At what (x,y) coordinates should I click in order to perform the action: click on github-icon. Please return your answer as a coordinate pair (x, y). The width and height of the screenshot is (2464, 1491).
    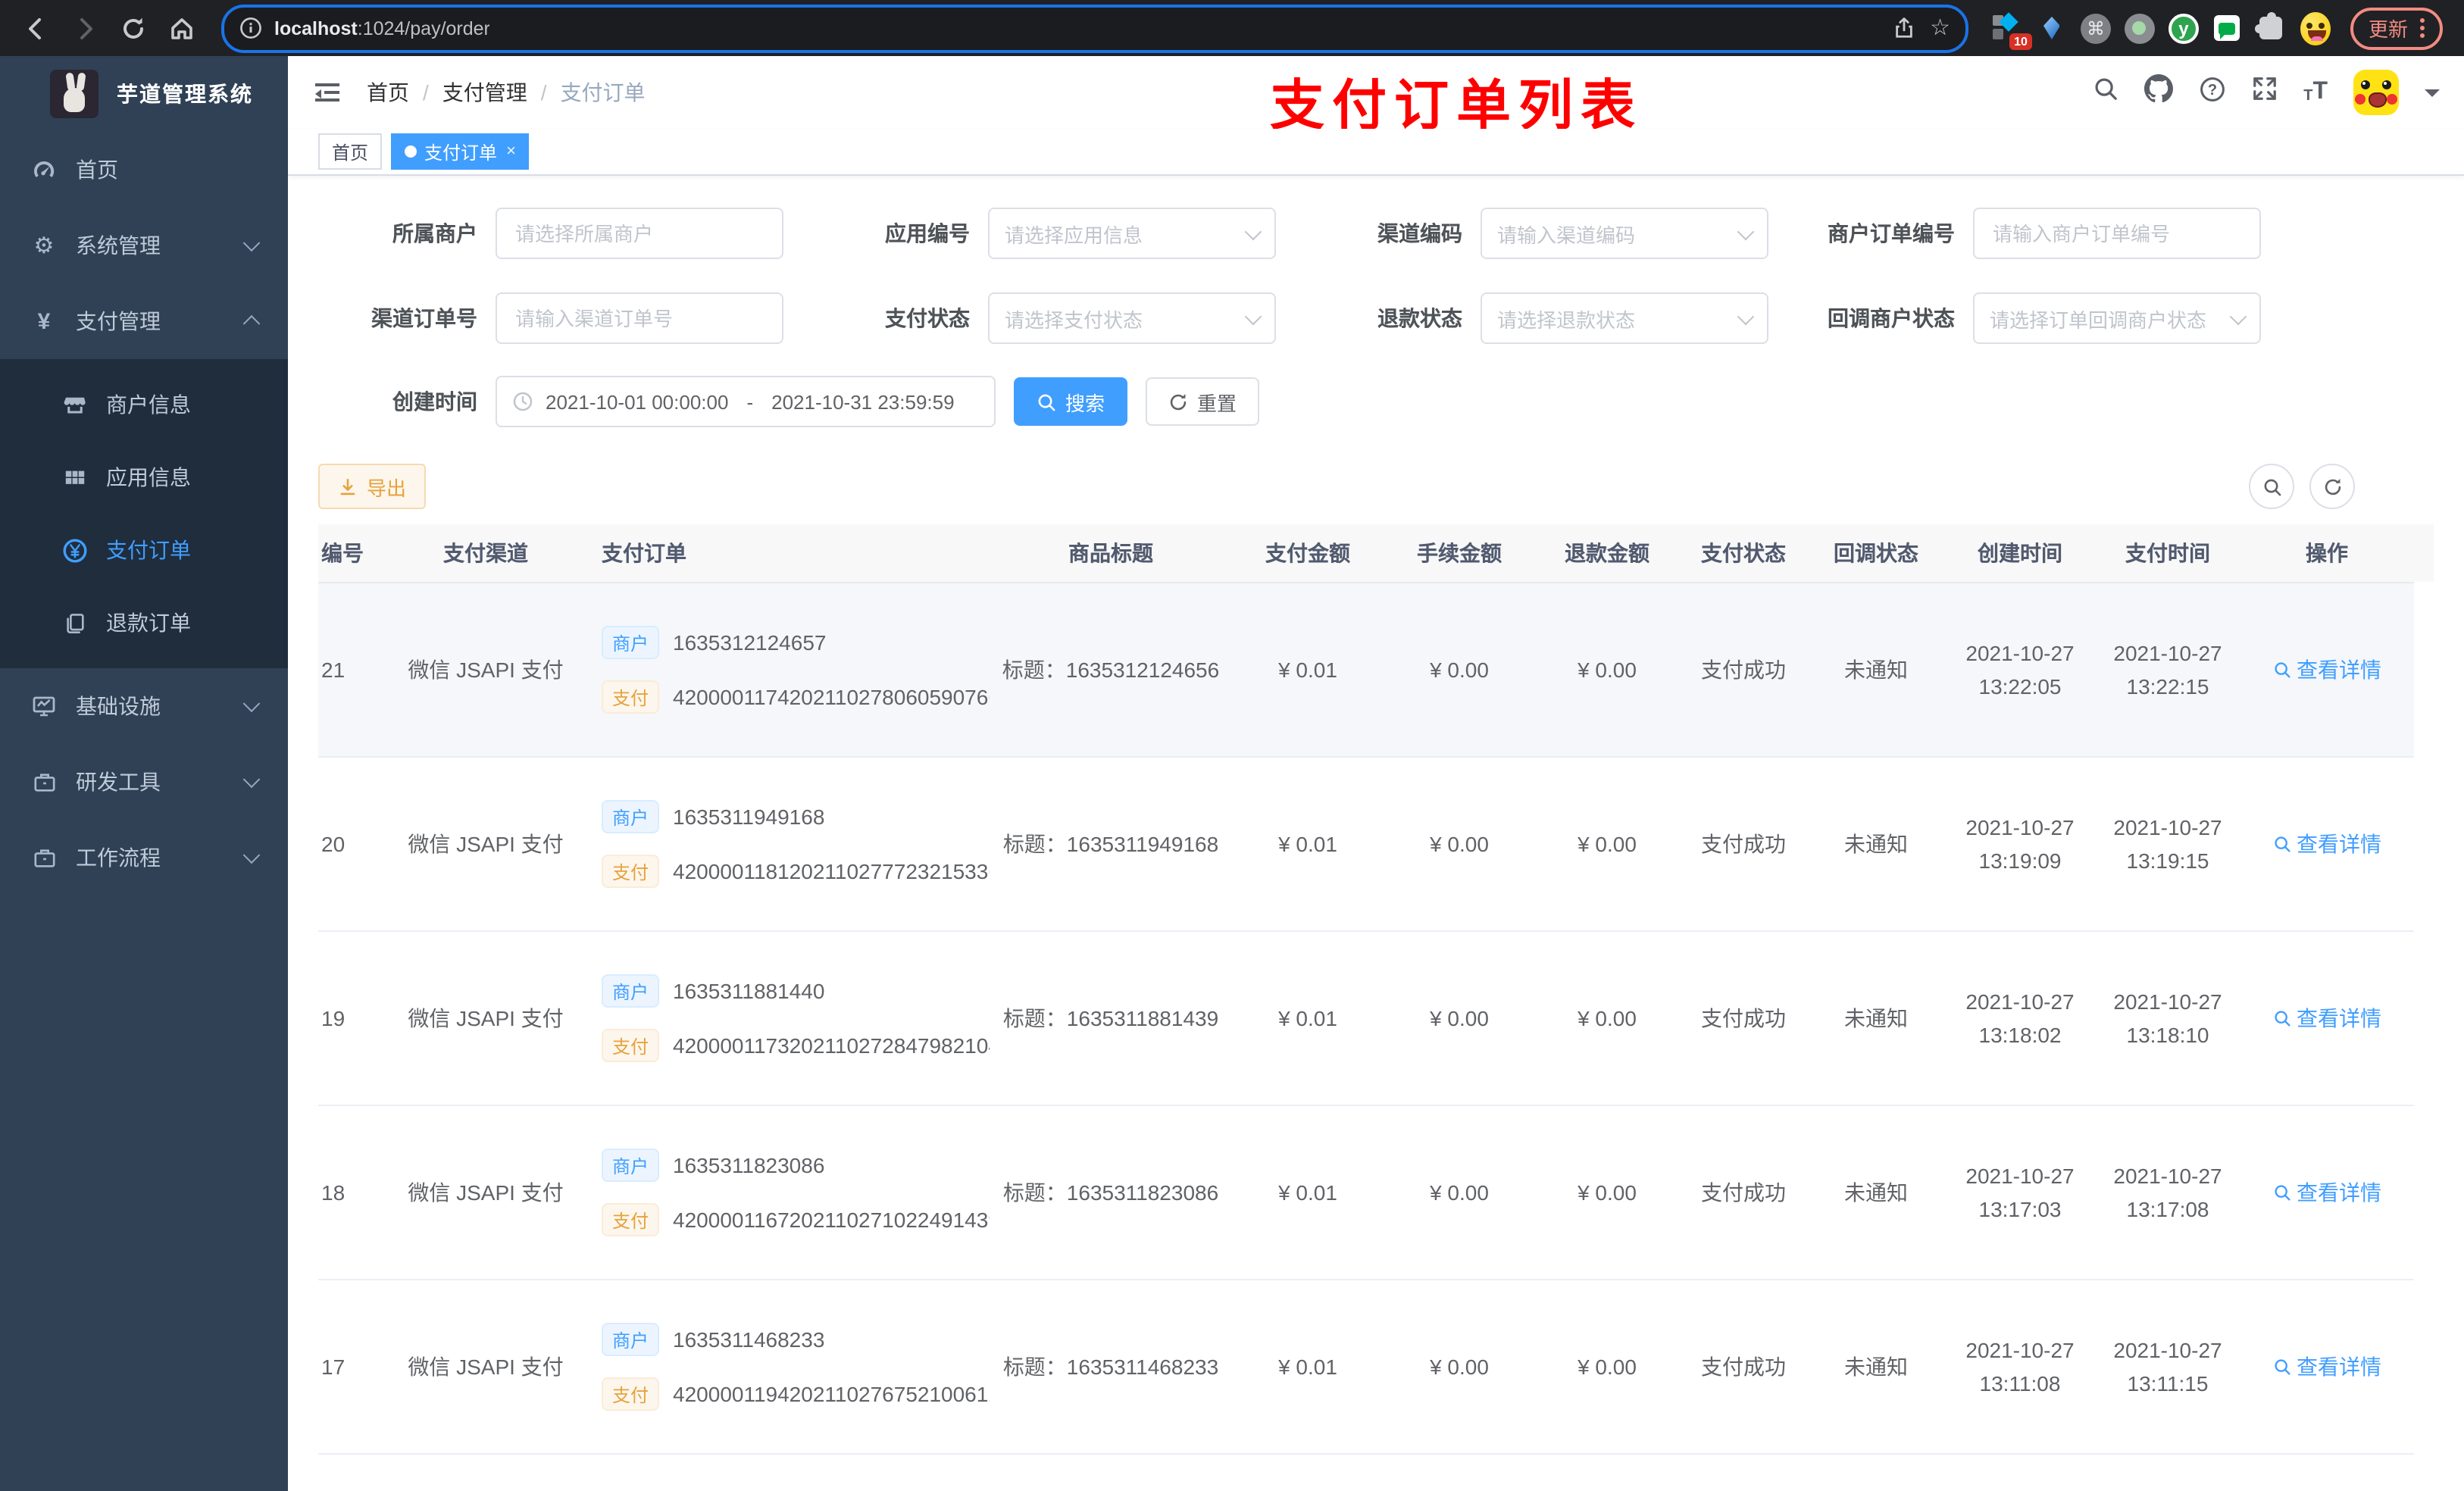
    Looking at the image, I should click on (2159, 92).